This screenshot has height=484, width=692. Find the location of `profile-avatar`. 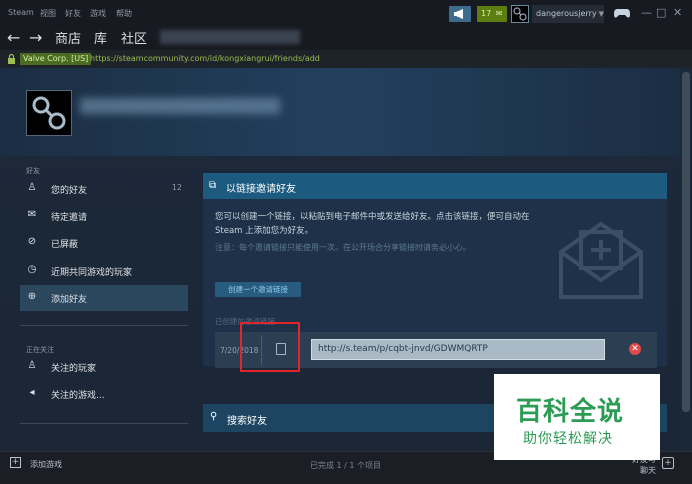

profile-avatar is located at coordinates (49, 113).